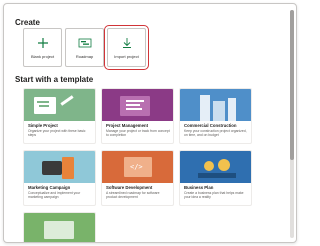  Describe the element at coordinates (49, 187) in the screenshot. I see `template-name: Marketing Campaign` at that location.